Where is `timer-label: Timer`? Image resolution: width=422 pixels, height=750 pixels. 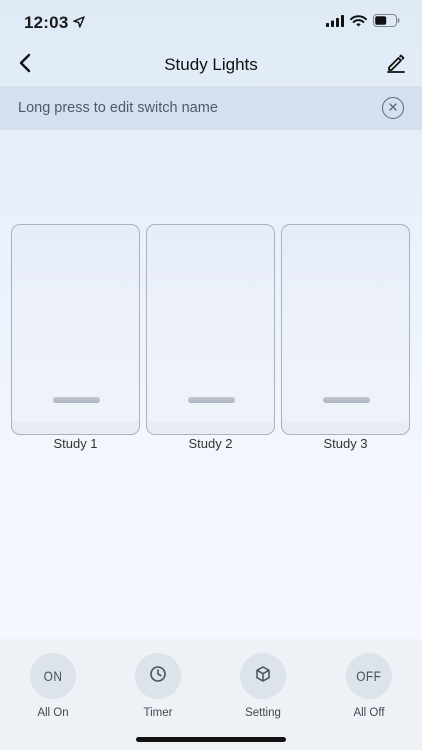
timer-label: Timer is located at coordinates (158, 713).